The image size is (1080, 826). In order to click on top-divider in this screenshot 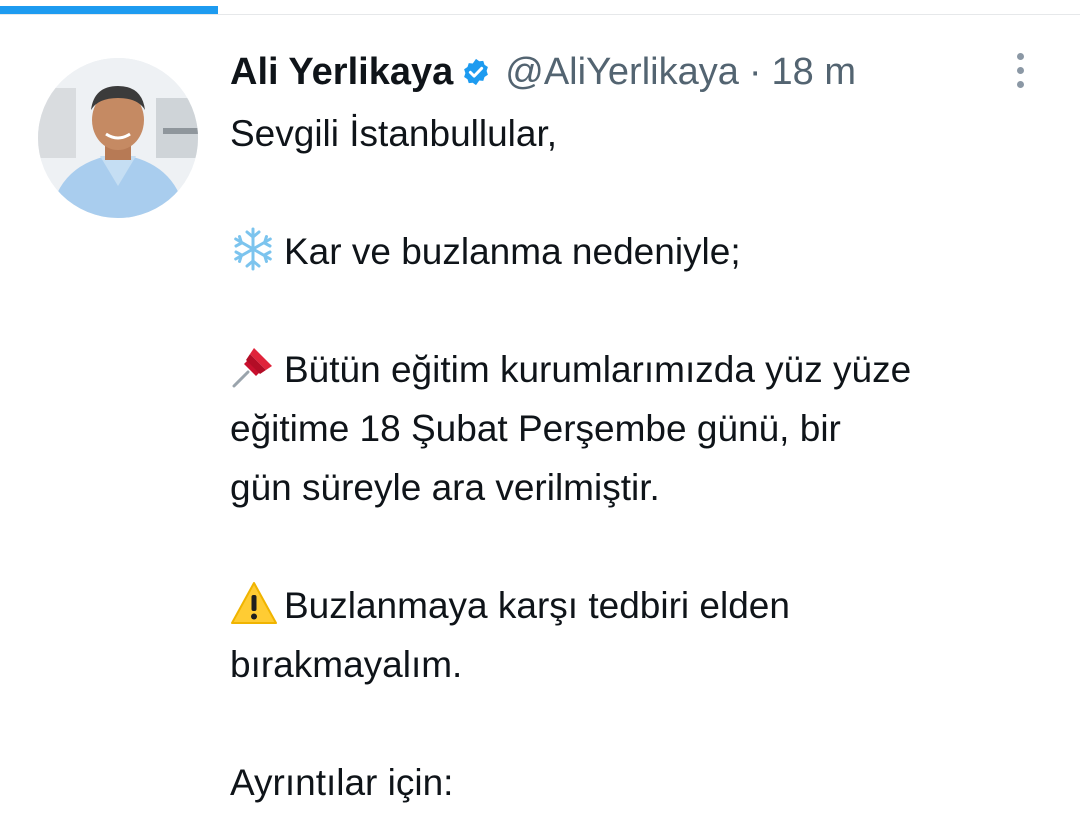, I will do `click(540, 14)`.